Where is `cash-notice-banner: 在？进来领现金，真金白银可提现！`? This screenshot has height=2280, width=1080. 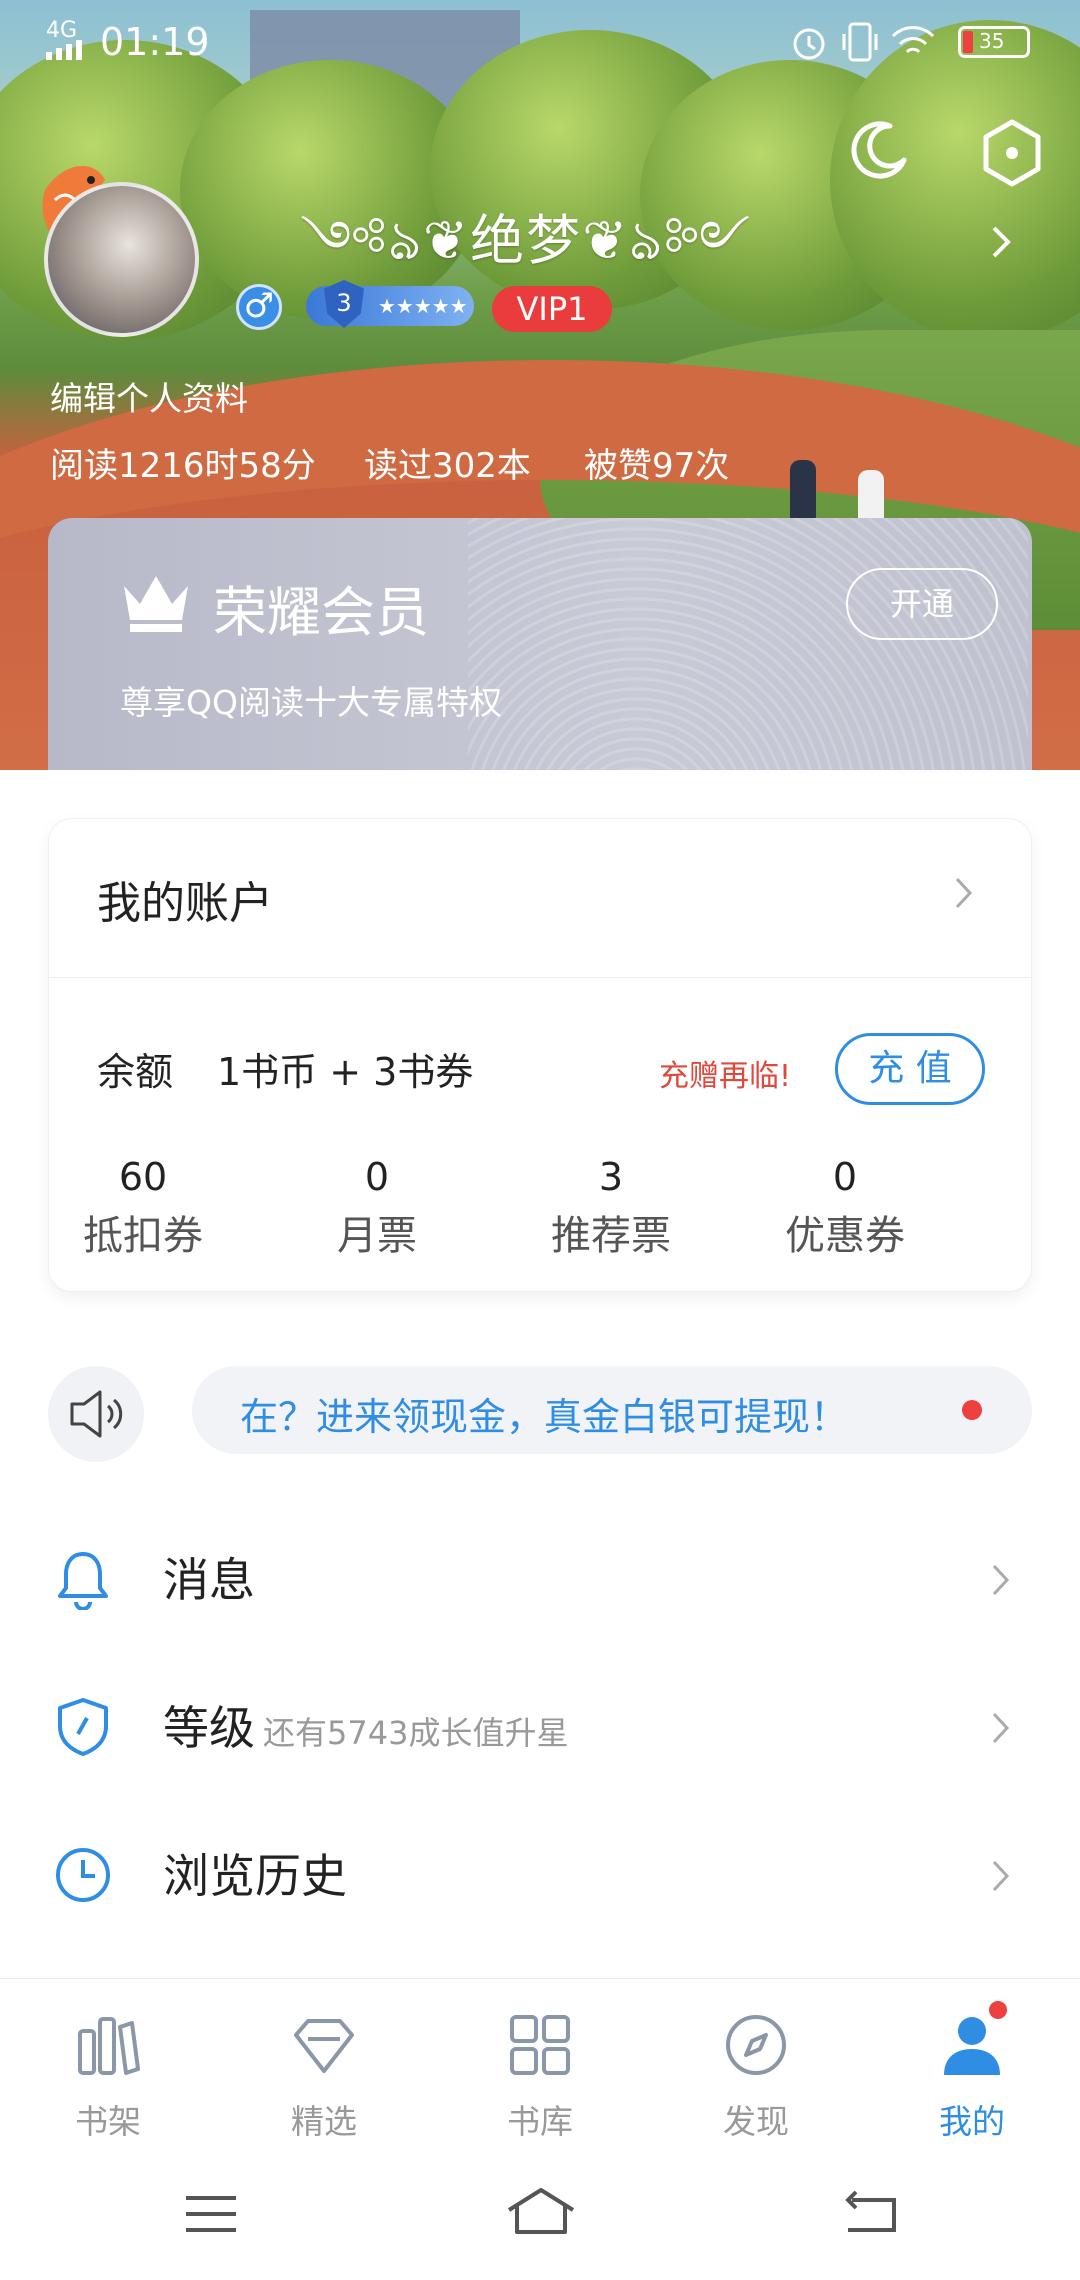 cash-notice-banner: 在？进来领现金，真金白银可提现！ is located at coordinates (612, 1410).